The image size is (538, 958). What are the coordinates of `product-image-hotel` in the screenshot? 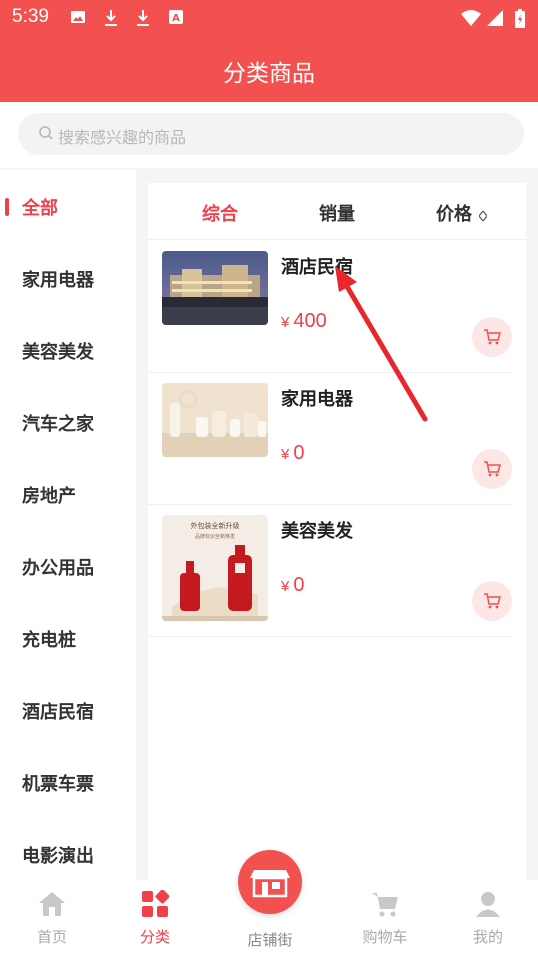 It's located at (215, 288).